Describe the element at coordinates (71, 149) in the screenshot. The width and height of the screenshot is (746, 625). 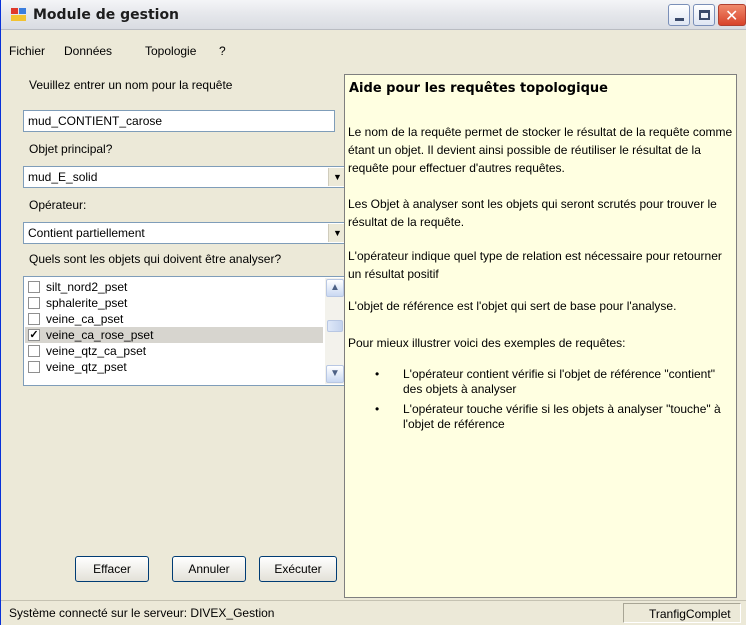
I see `main-object-label: Objet principal?` at that location.